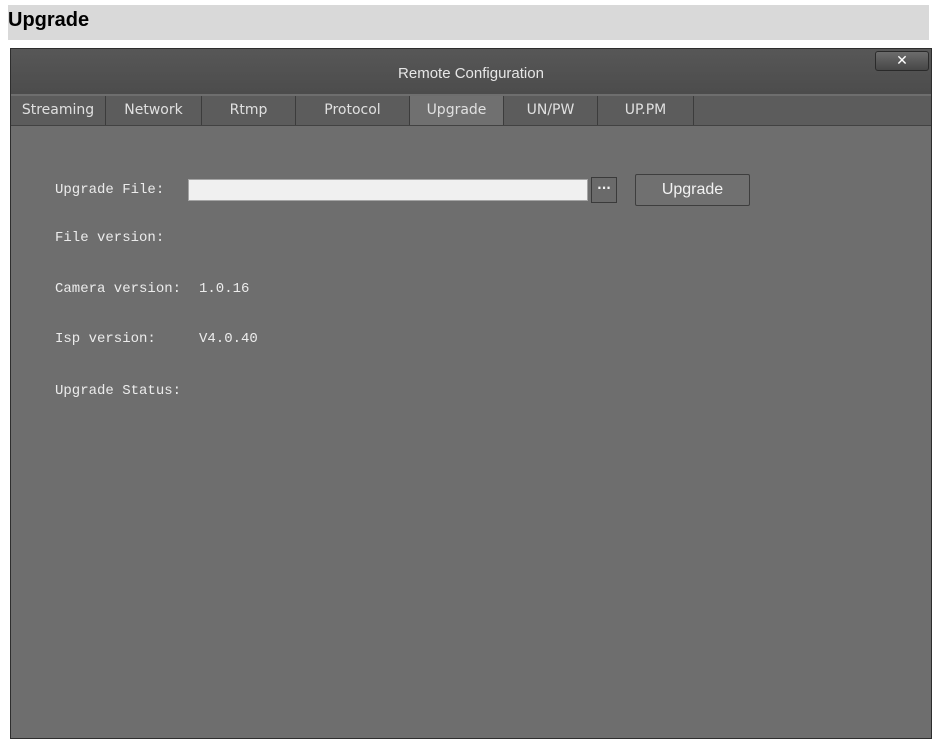  I want to click on close-button: ✕, so click(902, 61).